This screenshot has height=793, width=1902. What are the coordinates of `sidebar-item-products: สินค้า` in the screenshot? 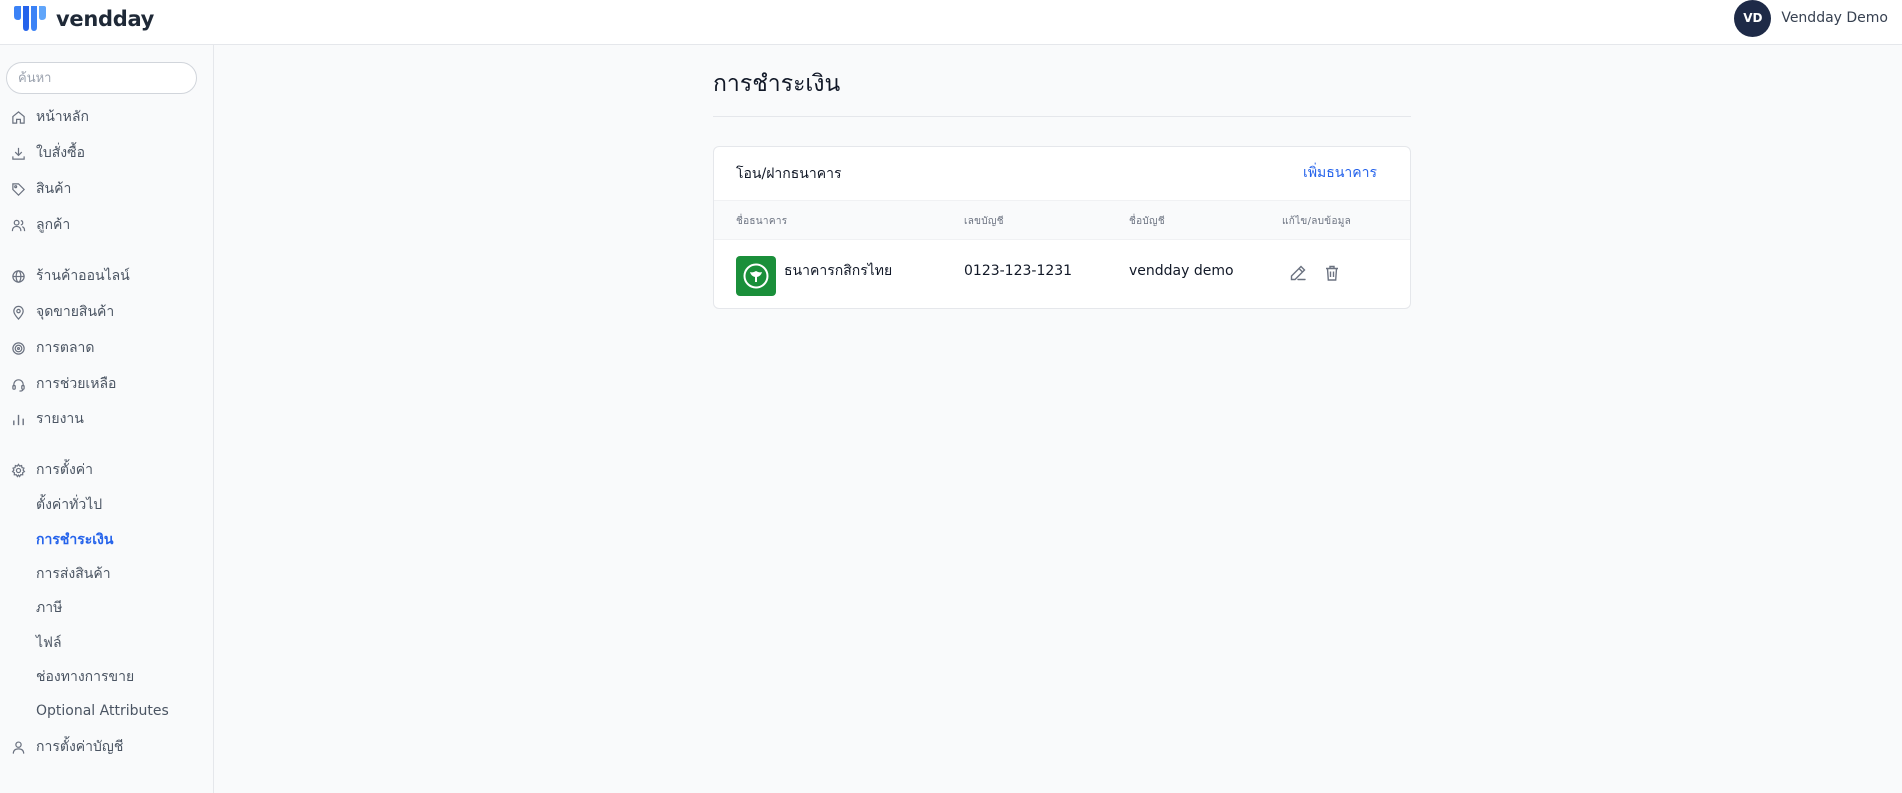 It's located at (41, 189).